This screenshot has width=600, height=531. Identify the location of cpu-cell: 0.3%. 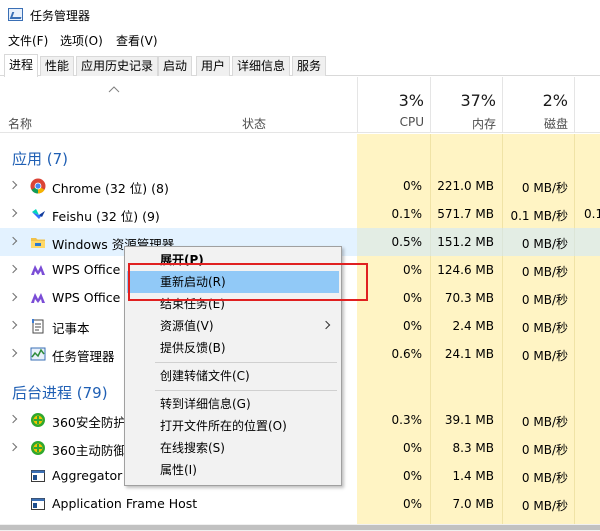
(407, 420).